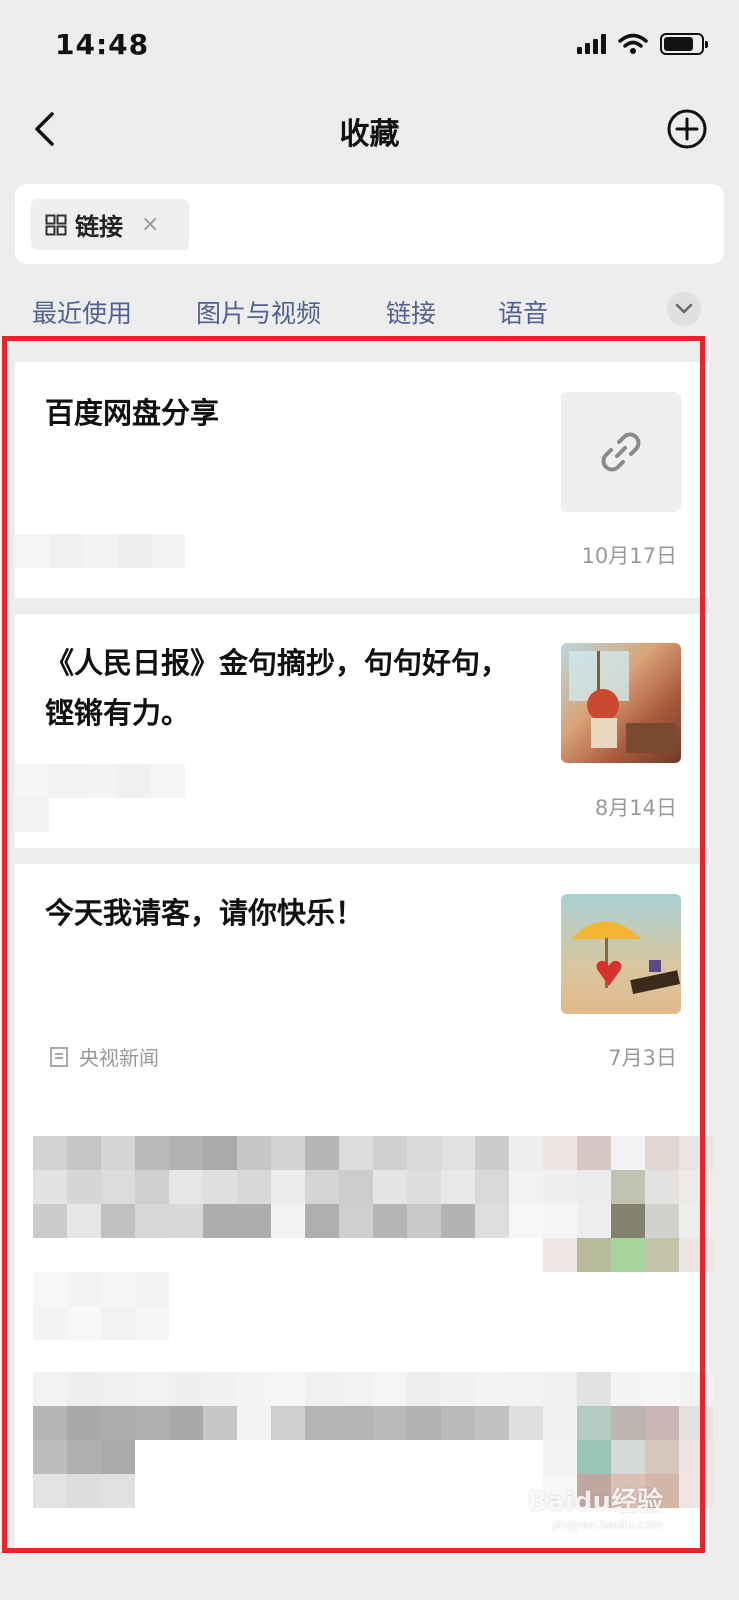  I want to click on tab-recent: 最近使用, so click(82, 312).